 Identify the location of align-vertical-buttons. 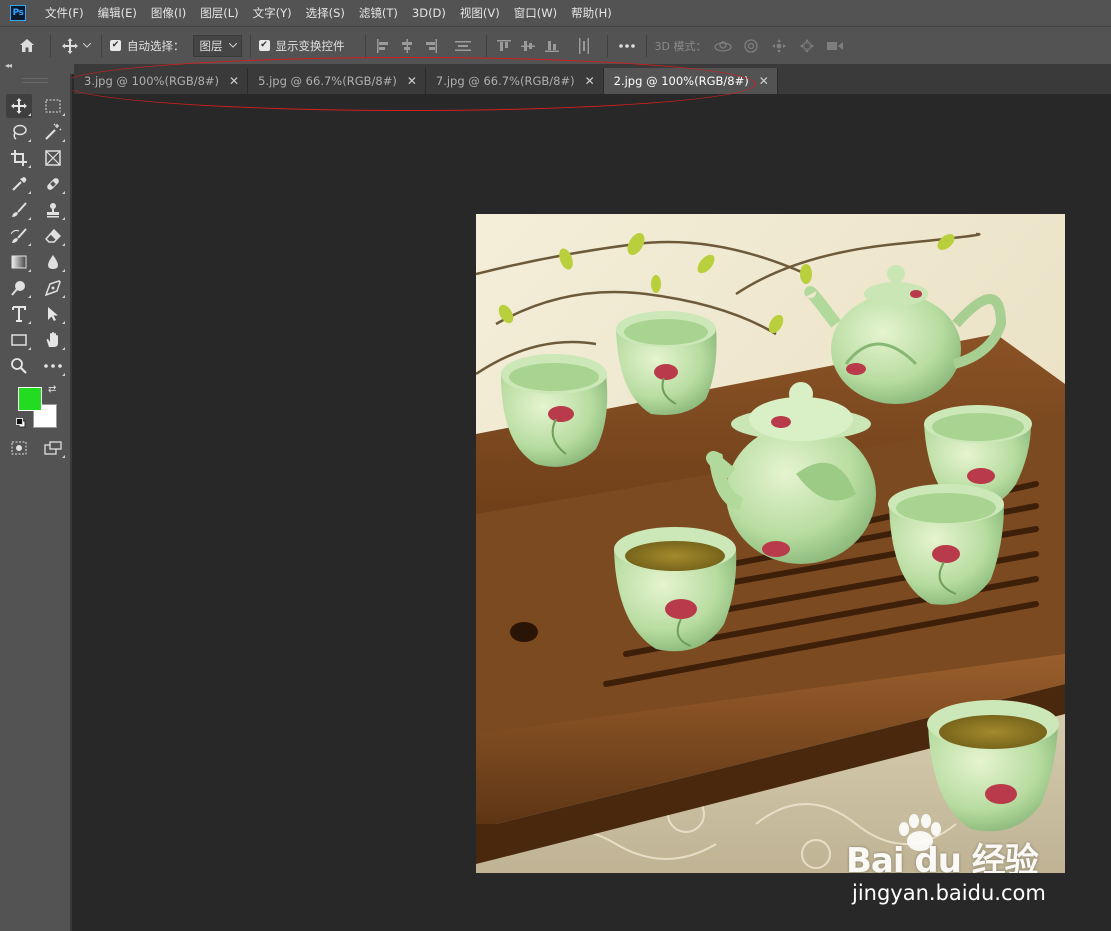
(544, 45).